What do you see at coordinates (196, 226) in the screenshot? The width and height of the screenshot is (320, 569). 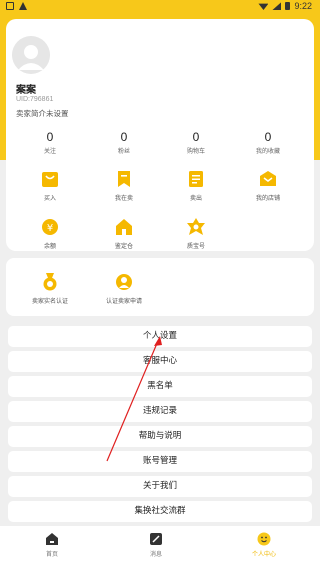 I see `star-badge-icon` at bounding box center [196, 226].